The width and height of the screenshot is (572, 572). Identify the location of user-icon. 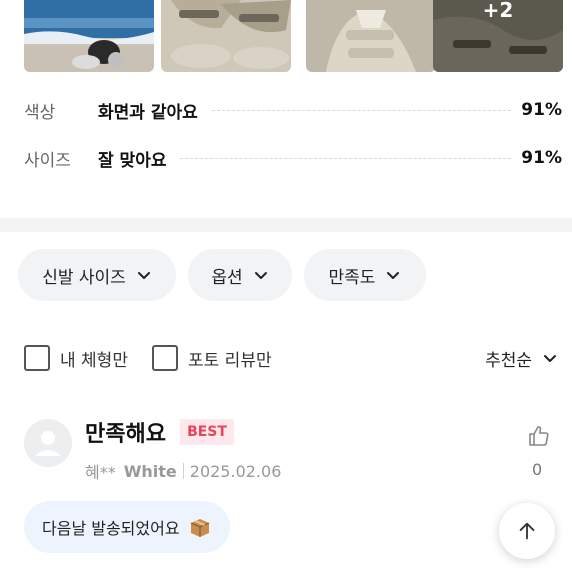
(48, 443).